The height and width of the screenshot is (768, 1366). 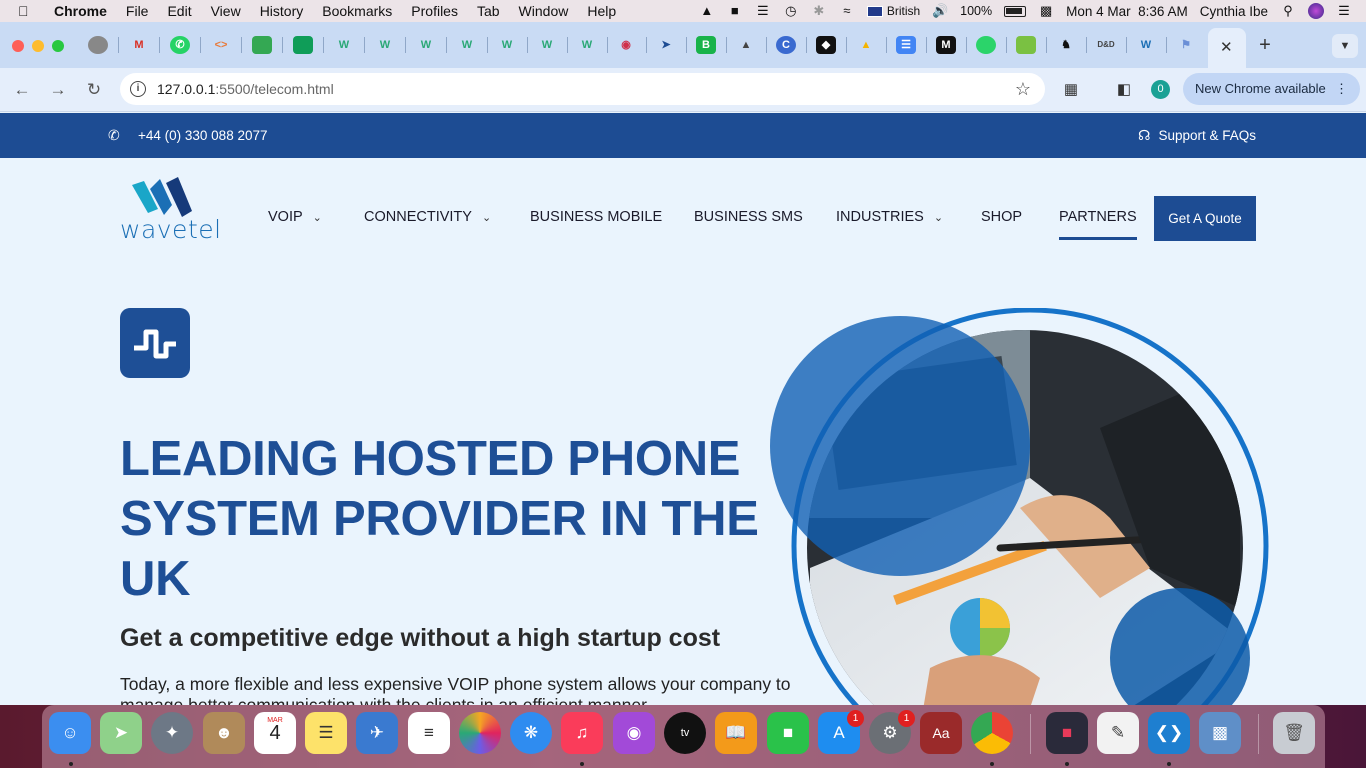 I want to click on menu-edit: Edit, so click(x=179, y=11).